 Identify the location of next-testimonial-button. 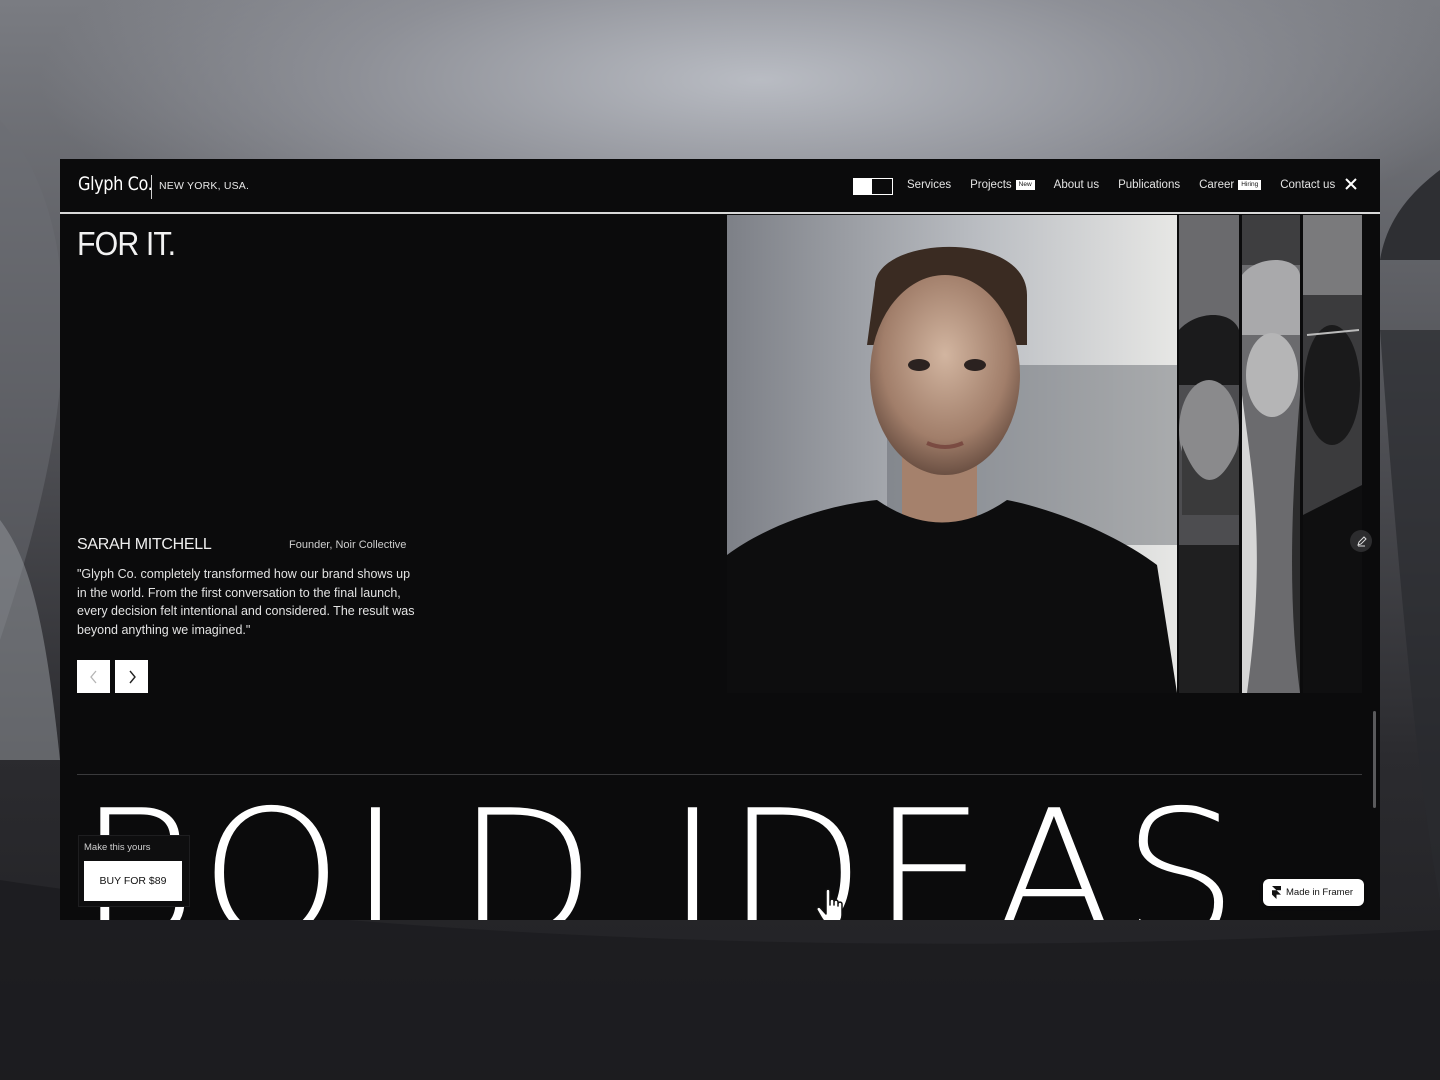
(131, 676).